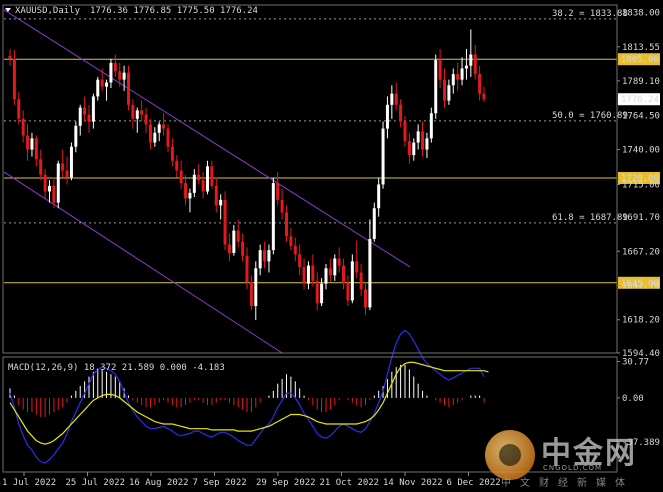 This screenshot has width=663, height=492. I want to click on watermark-url: CNGOLD.COM, so click(573, 468).